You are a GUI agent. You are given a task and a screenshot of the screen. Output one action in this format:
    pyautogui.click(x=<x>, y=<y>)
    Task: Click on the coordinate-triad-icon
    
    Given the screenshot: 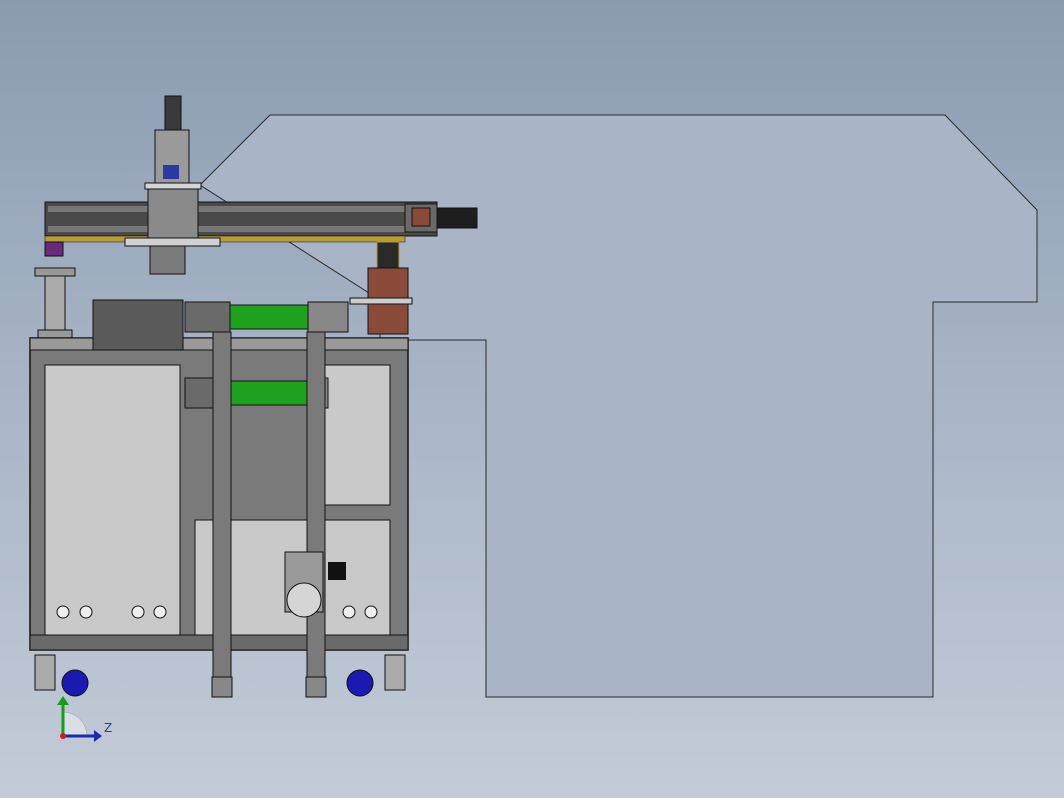 What is the action you would take?
    pyautogui.click(x=79, y=719)
    